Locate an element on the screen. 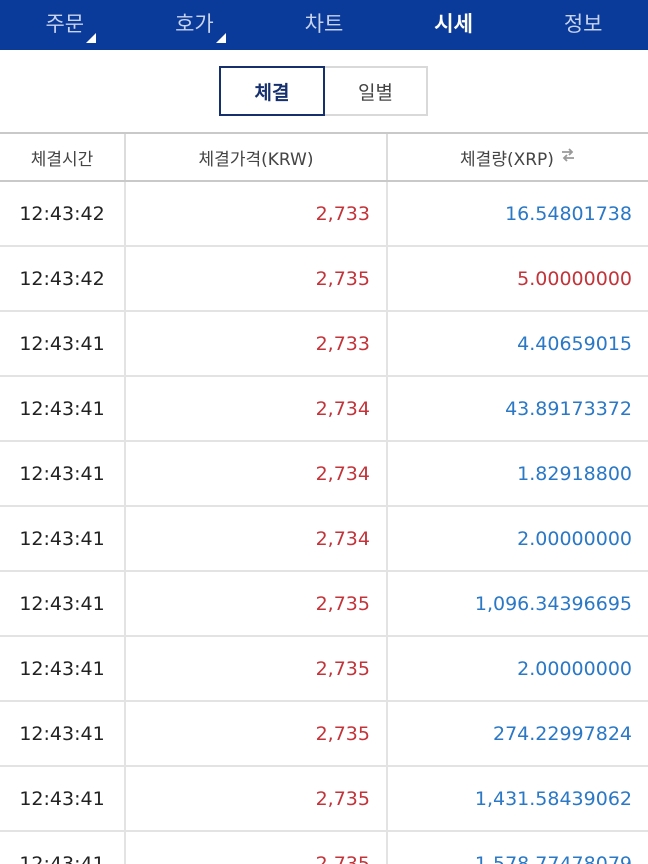 The height and width of the screenshot is (864, 648). table-row: 12:43:41 2,735 1,578.77478079 is located at coordinates (324, 848).